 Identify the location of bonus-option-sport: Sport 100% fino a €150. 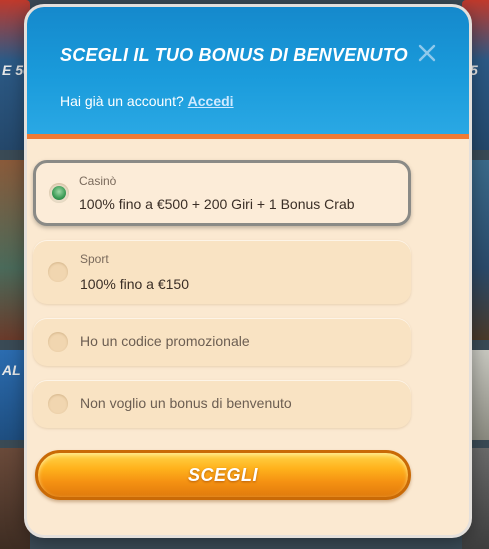
(222, 272).